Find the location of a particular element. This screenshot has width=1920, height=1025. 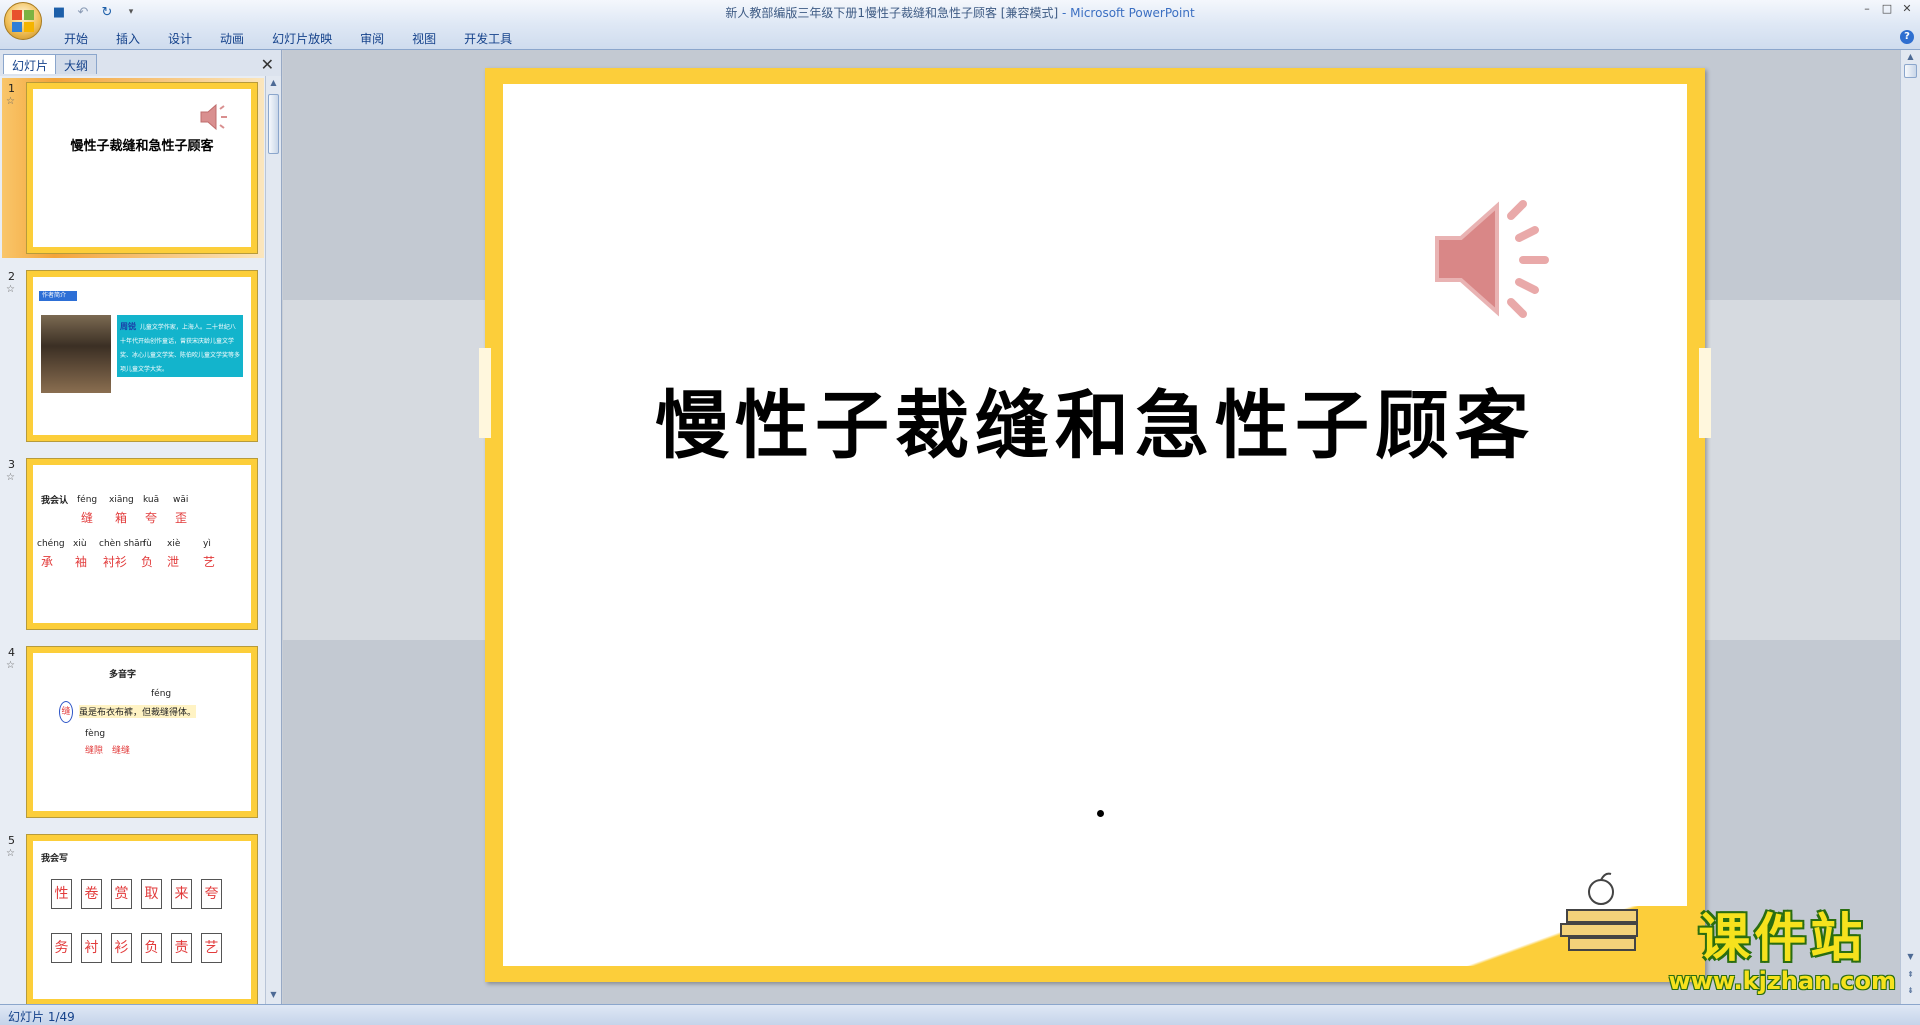

thumbnail-frame: 我会写 性 卷 赏 取 来 夸 务 衬 衫 负 责 艺 is located at coordinates (142, 919).